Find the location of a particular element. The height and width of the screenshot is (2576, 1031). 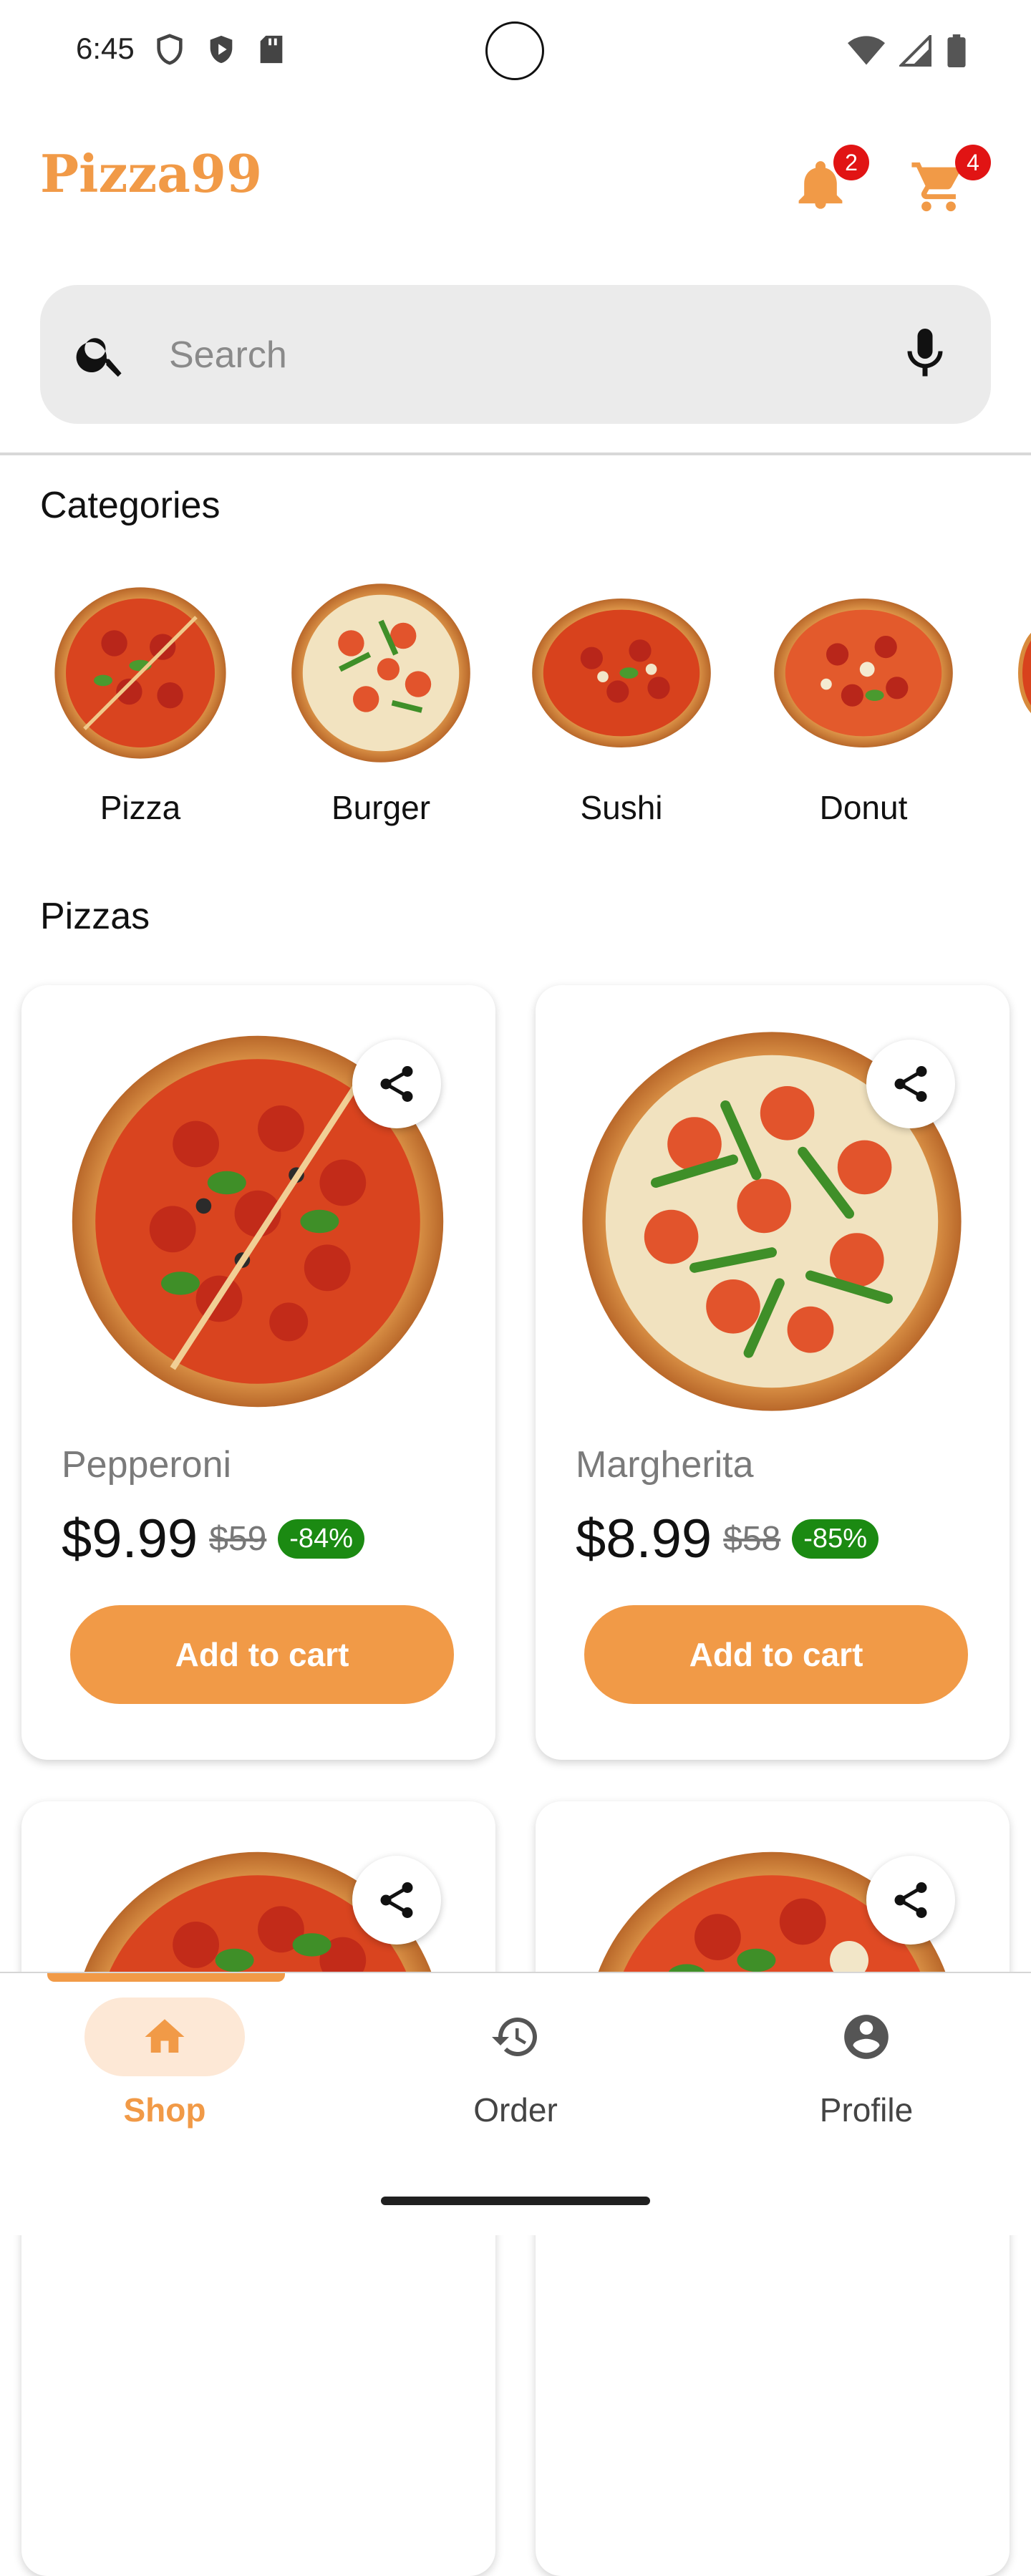

history-icon is located at coordinates (515, 2037).